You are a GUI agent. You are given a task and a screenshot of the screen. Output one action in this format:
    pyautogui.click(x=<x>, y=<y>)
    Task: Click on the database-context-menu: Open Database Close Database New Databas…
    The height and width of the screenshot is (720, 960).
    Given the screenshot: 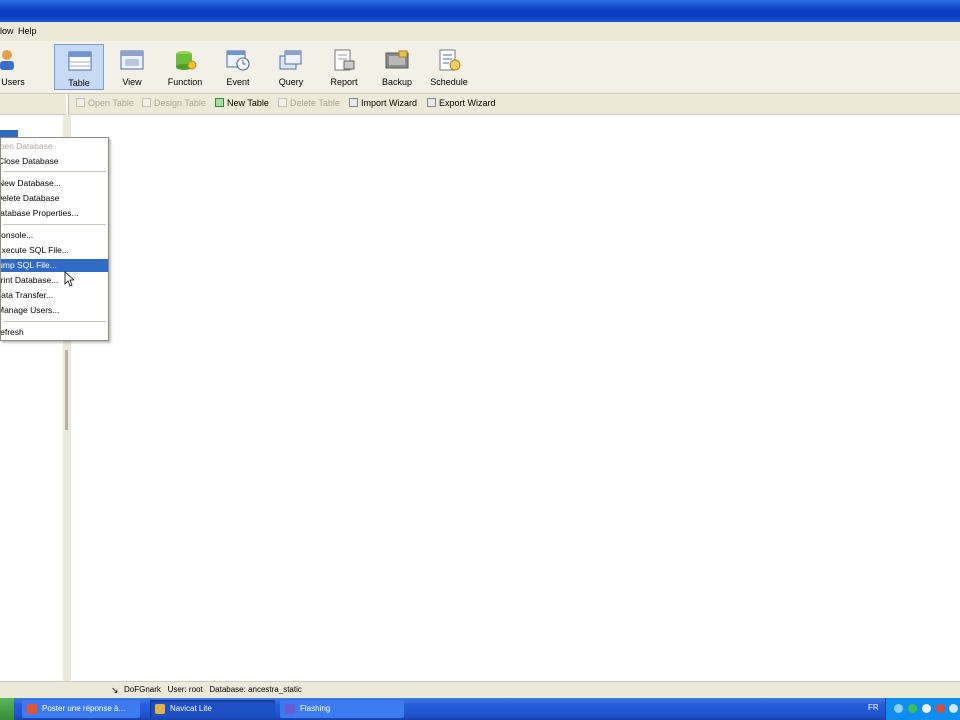 What is the action you would take?
    pyautogui.click(x=54, y=239)
    